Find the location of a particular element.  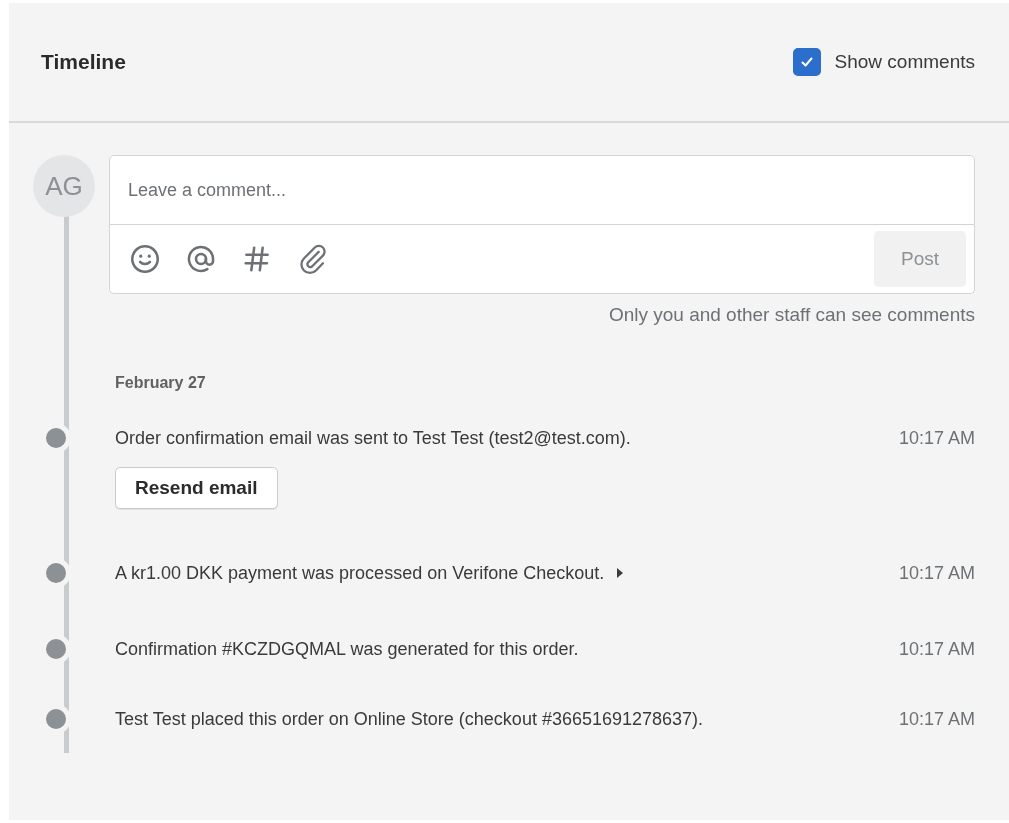

caret-icon is located at coordinates (620, 573).